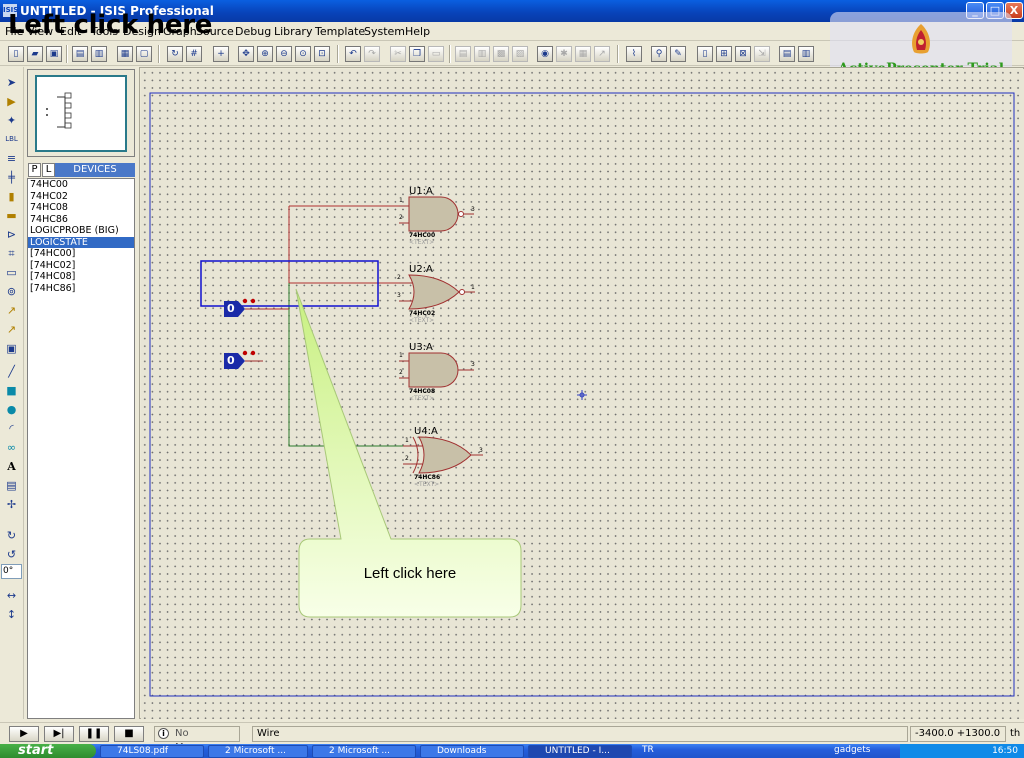 The image size is (1024, 758). What do you see at coordinates (436, 54) in the screenshot?
I see `paste-icon: ▭` at bounding box center [436, 54].